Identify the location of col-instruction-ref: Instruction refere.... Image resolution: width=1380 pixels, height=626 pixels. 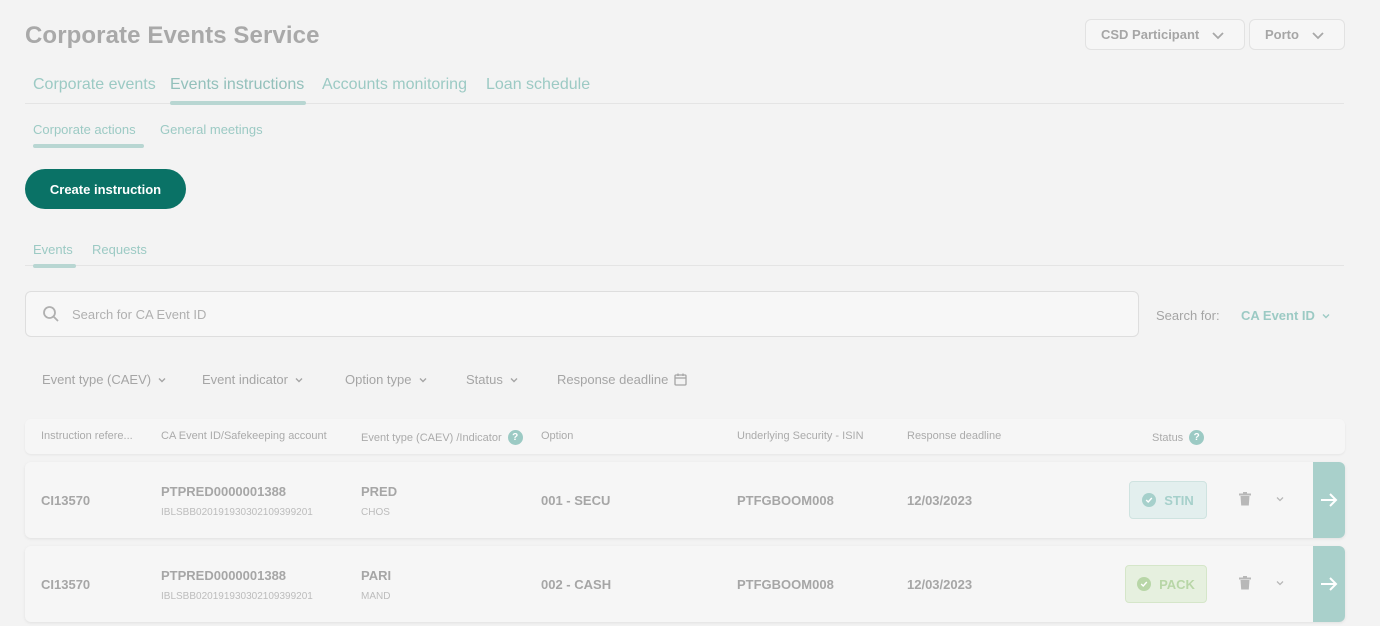
(87, 436).